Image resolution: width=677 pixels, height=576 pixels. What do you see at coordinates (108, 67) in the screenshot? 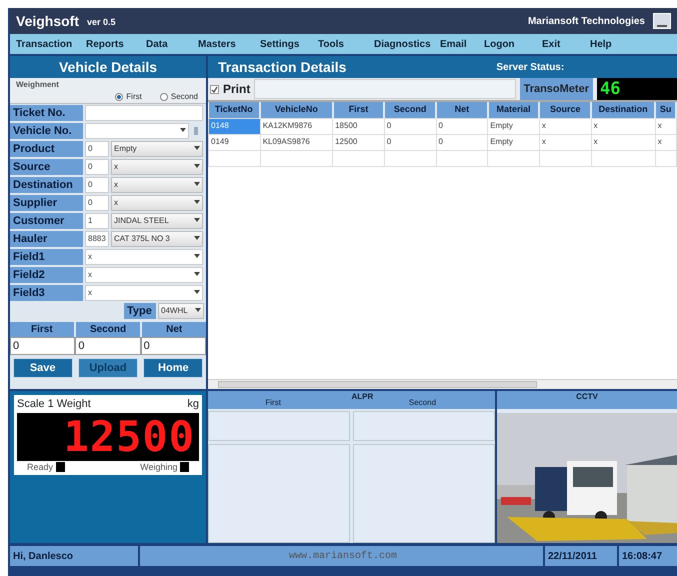
I see `panel-header: Vehicle Details` at bounding box center [108, 67].